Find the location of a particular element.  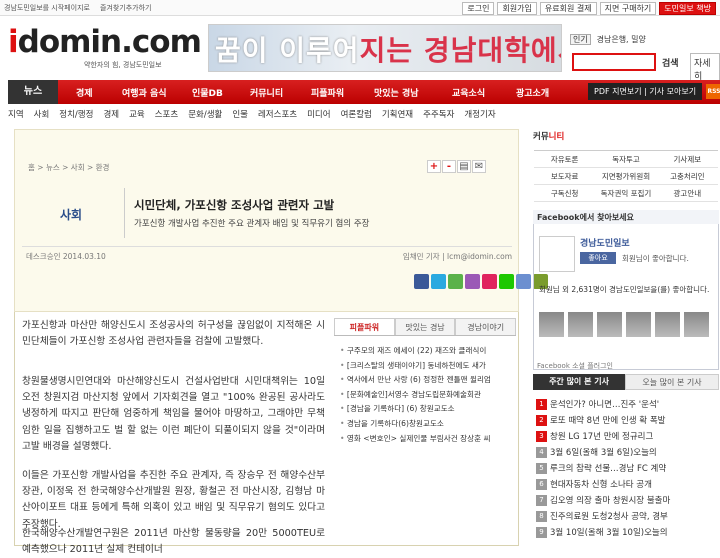

community-item: 독자투고 is located at coordinates (626, 159).